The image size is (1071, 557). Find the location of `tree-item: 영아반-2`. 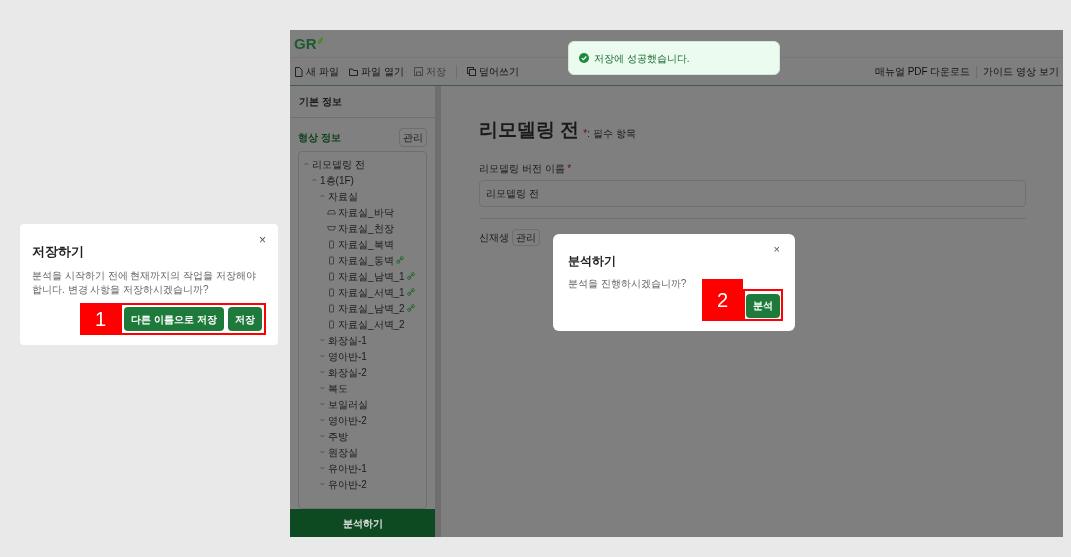

tree-item: 영아반-2 is located at coordinates (364, 420).